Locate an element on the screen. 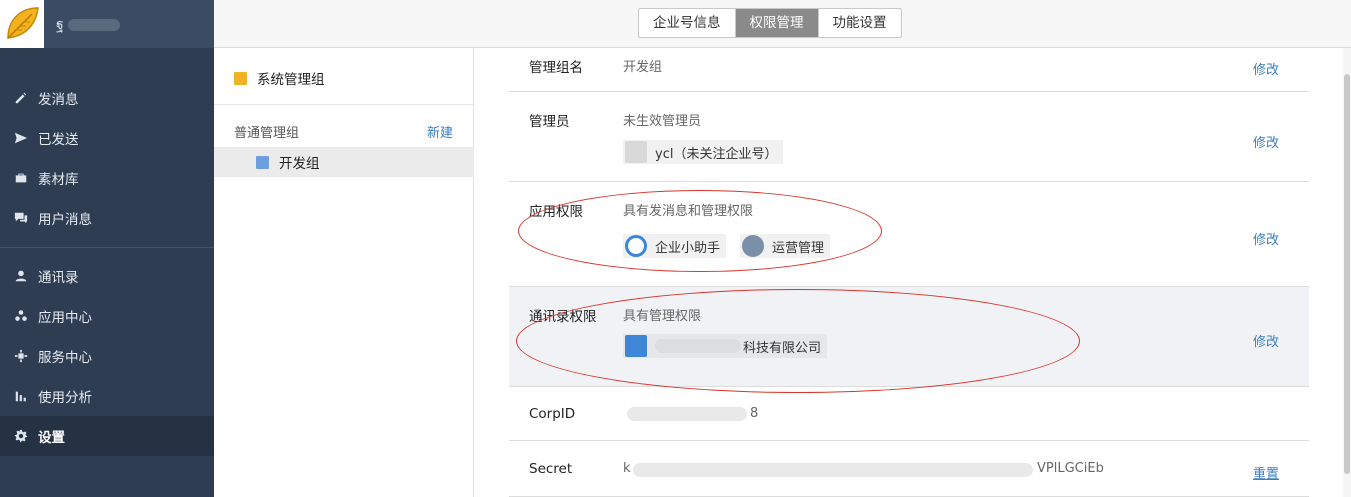 This screenshot has height=497, width=1351. nav-materials: 素材库 is located at coordinates (107, 178).